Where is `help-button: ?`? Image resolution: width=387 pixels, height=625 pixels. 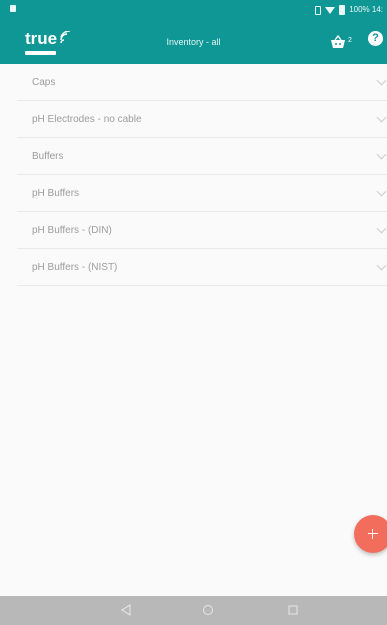 help-button: ? is located at coordinates (375, 38).